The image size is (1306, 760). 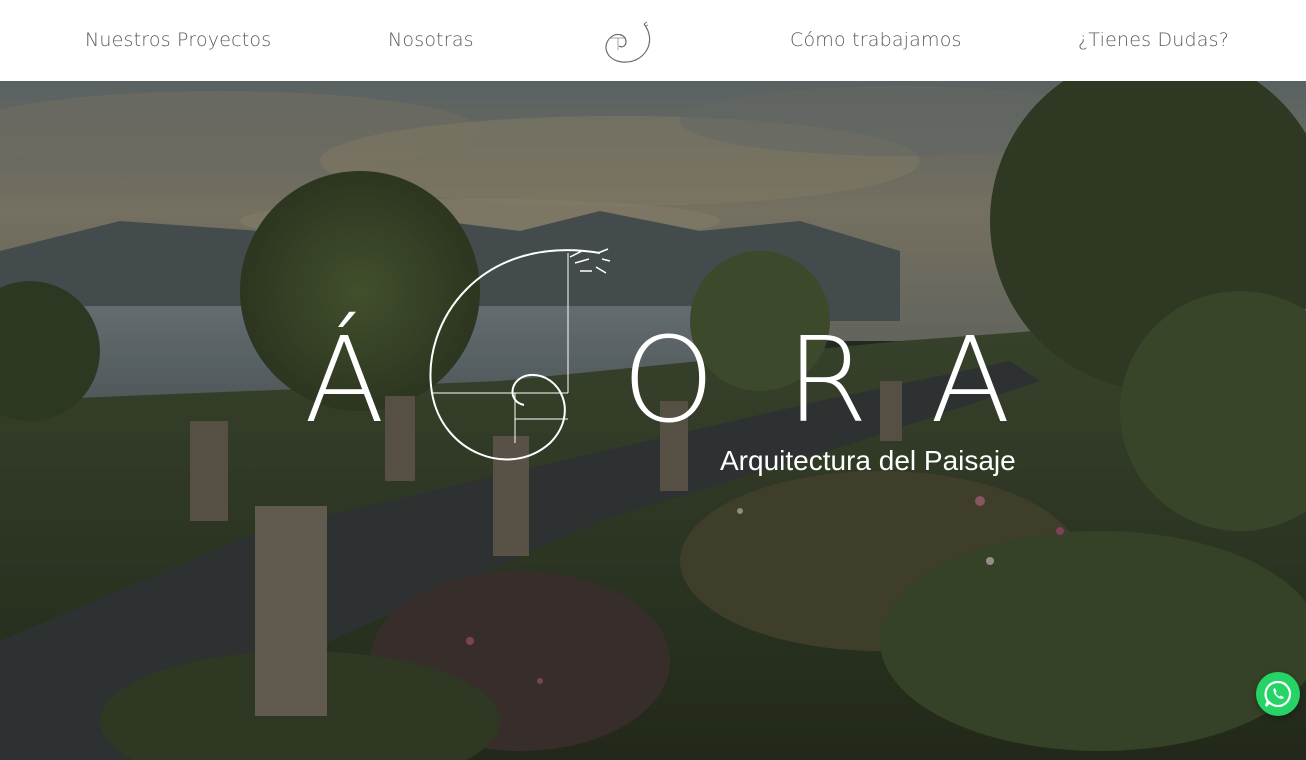 I want to click on nav-link-como-trabajamos: Cómo trabajamos, so click(x=876, y=40).